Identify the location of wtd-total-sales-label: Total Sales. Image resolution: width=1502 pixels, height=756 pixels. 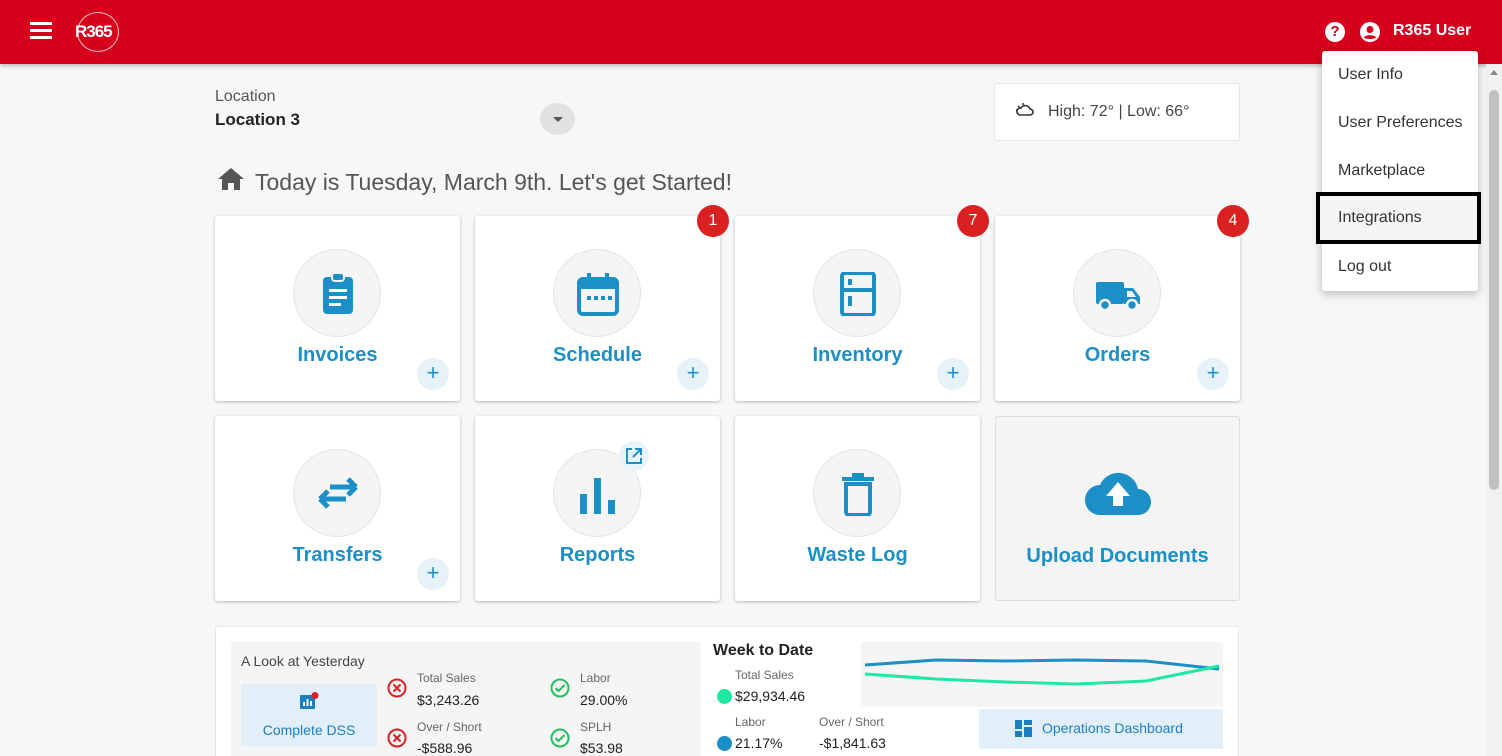
(764, 675).